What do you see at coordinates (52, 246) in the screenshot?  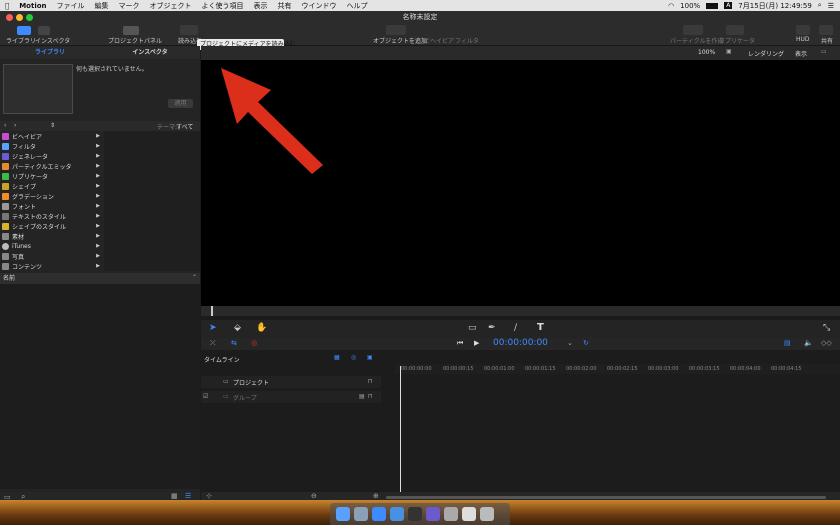 I see `list-item: iTunes ▶` at bounding box center [52, 246].